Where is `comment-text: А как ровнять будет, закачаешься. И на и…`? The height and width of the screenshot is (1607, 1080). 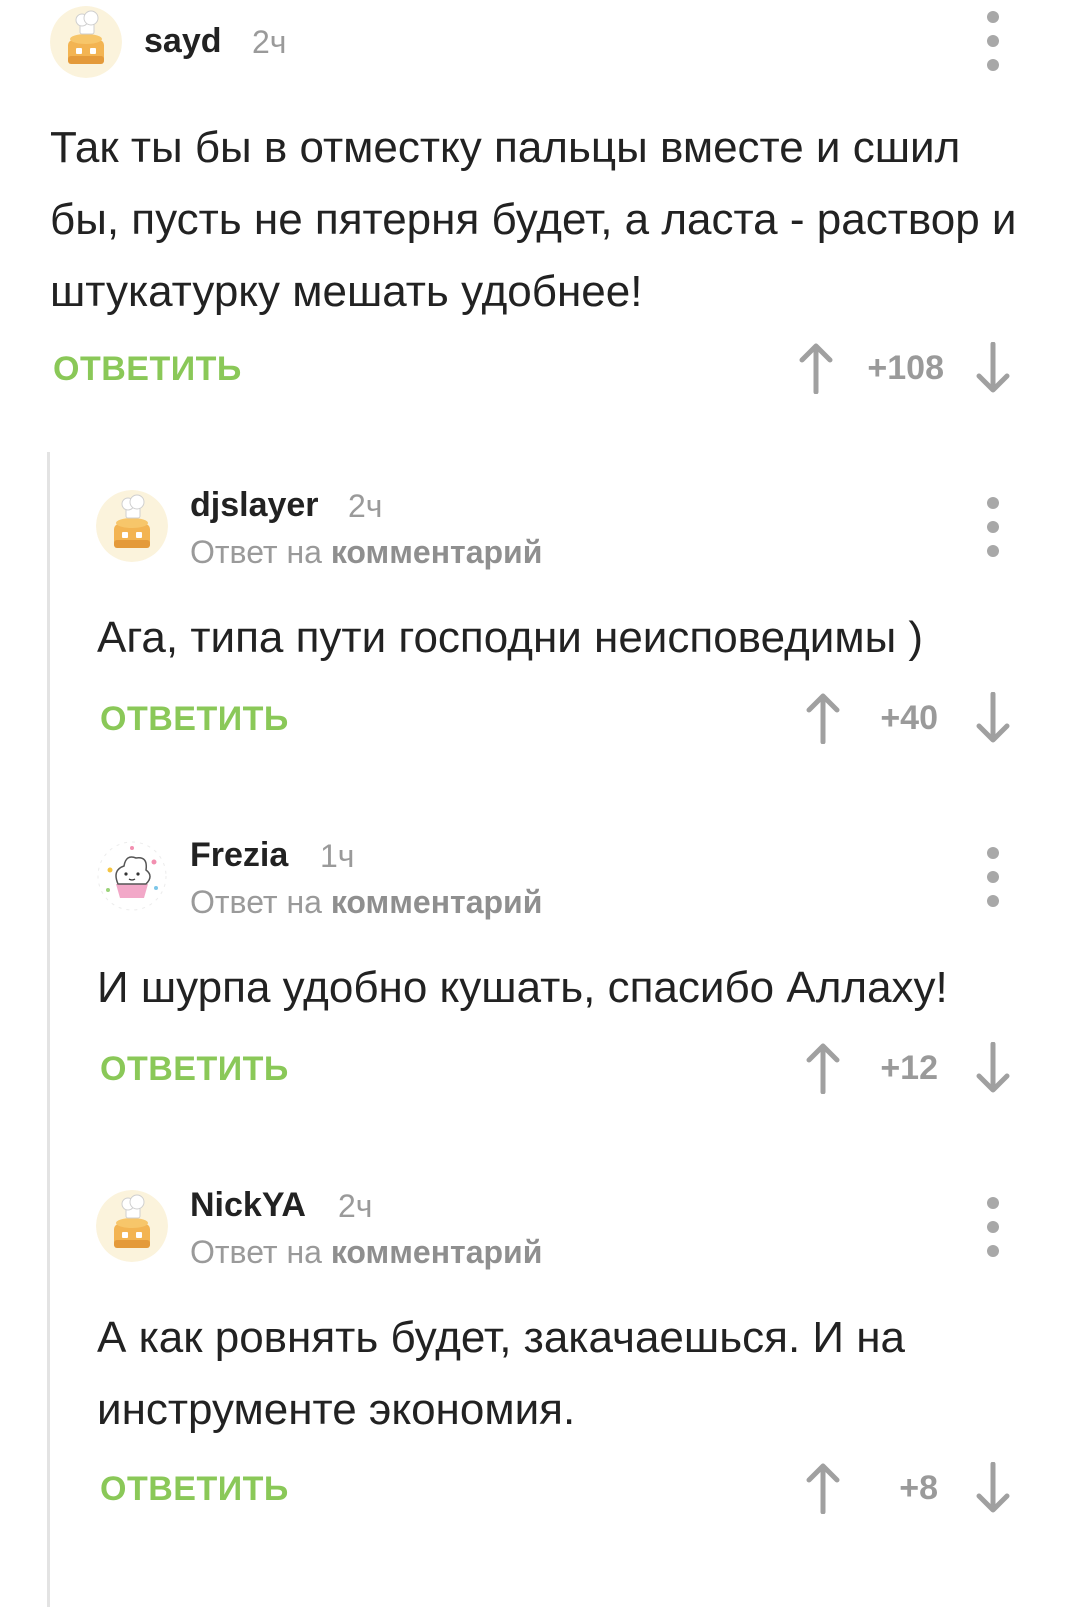
comment-text: А как ровнять будет, закачаешься. И на и… is located at coordinates (501, 1373).